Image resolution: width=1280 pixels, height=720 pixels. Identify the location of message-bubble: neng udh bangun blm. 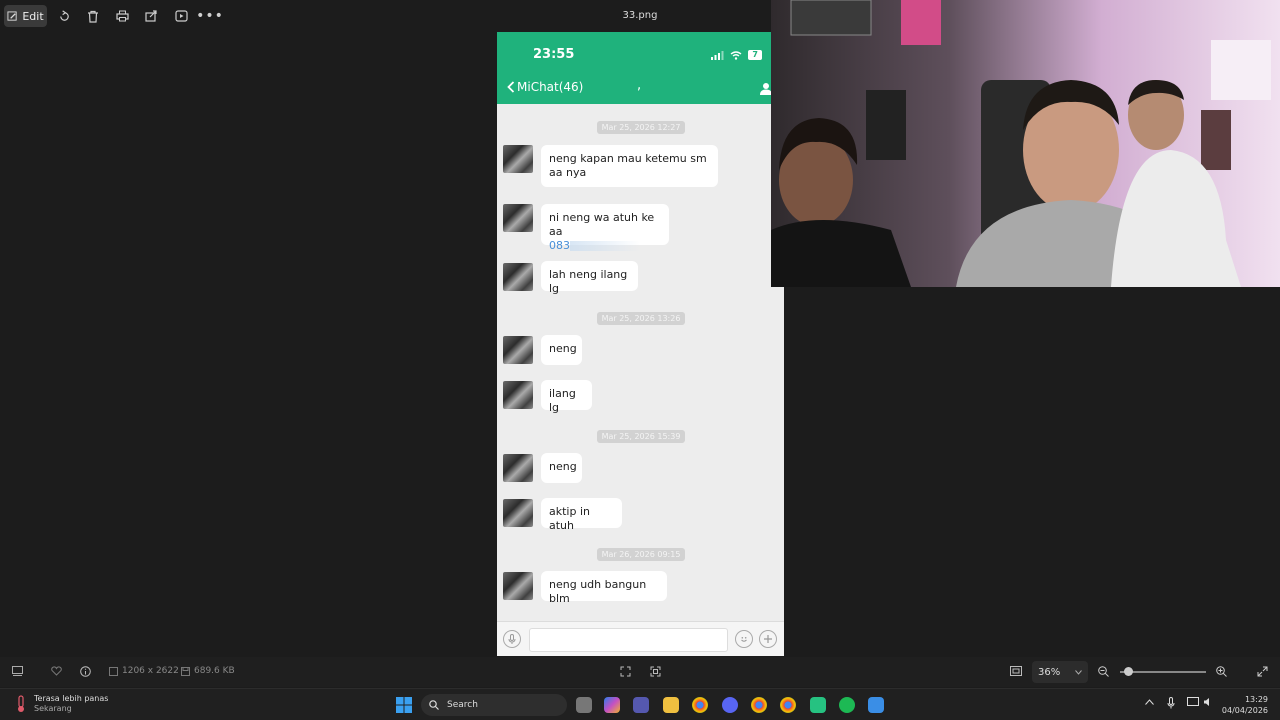
(604, 588).